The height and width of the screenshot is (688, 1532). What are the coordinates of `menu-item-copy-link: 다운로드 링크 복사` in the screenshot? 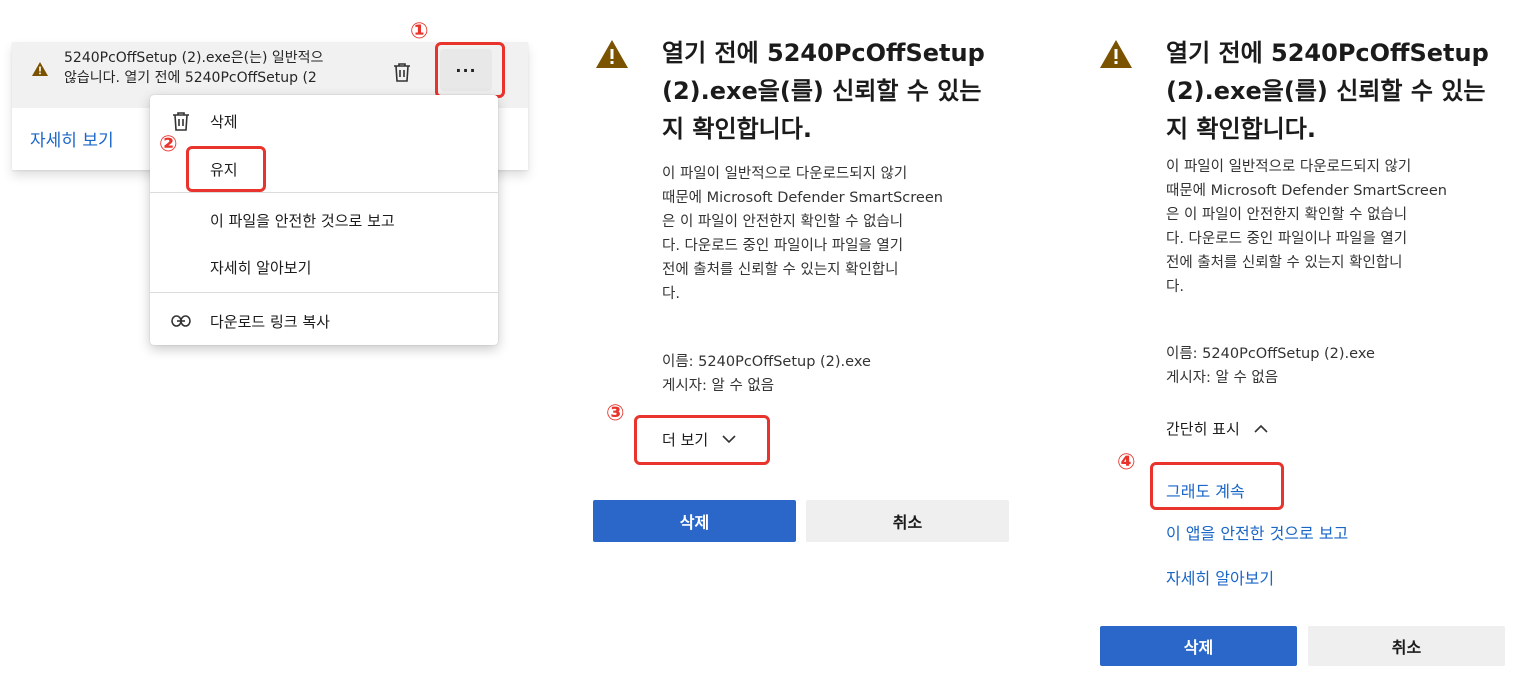 It's located at (324, 321).